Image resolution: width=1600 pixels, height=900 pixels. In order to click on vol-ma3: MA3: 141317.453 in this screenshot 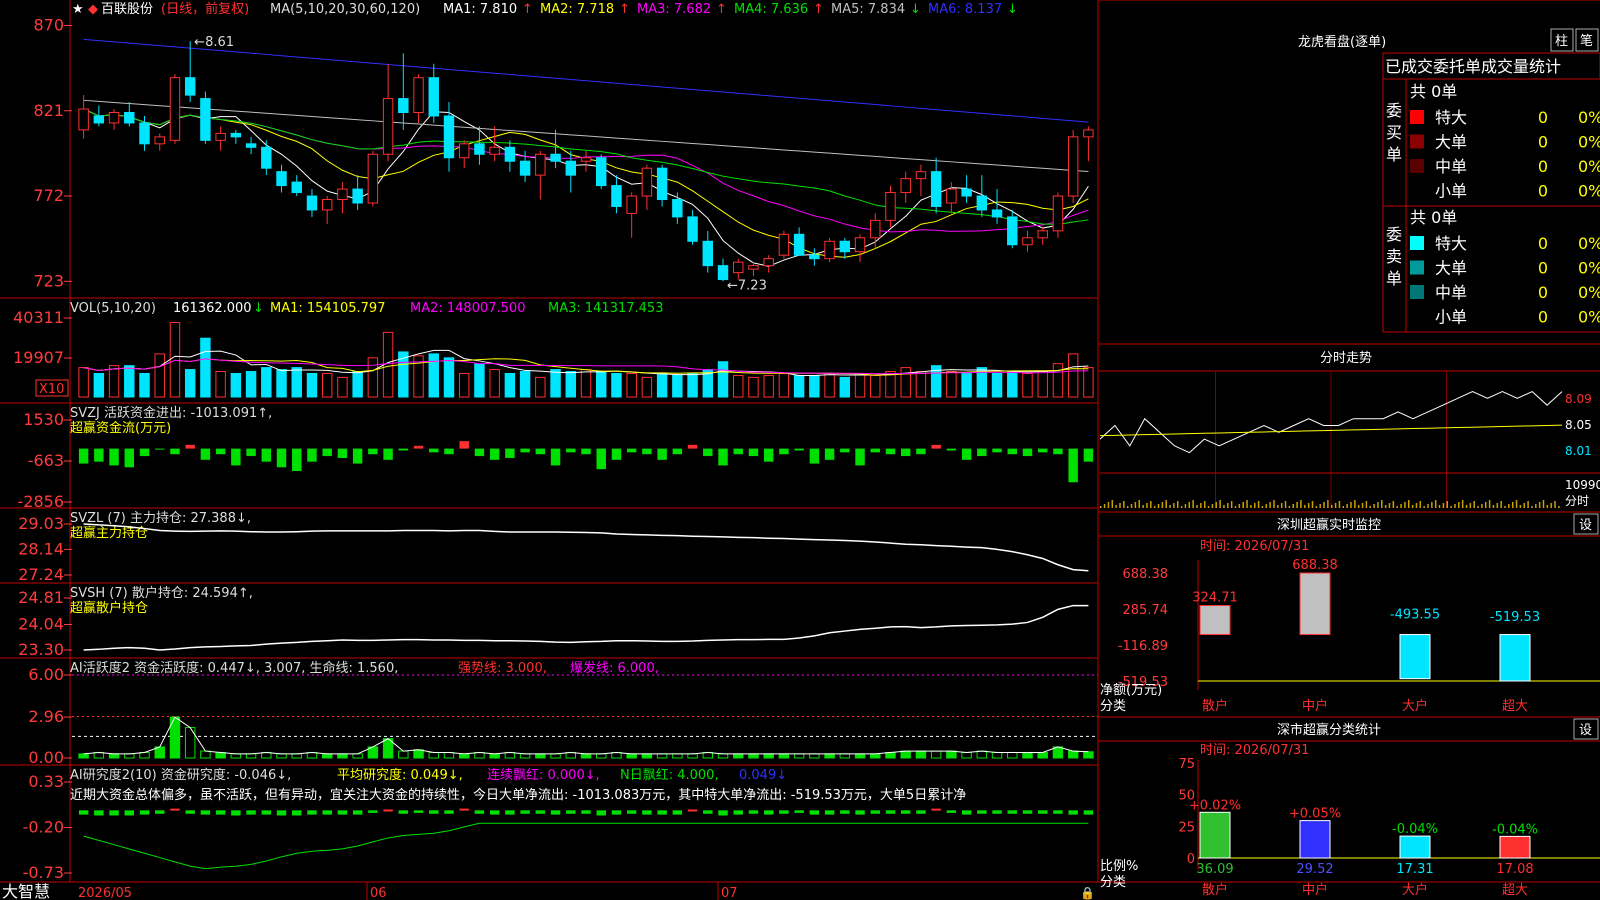, I will do `click(605, 308)`.